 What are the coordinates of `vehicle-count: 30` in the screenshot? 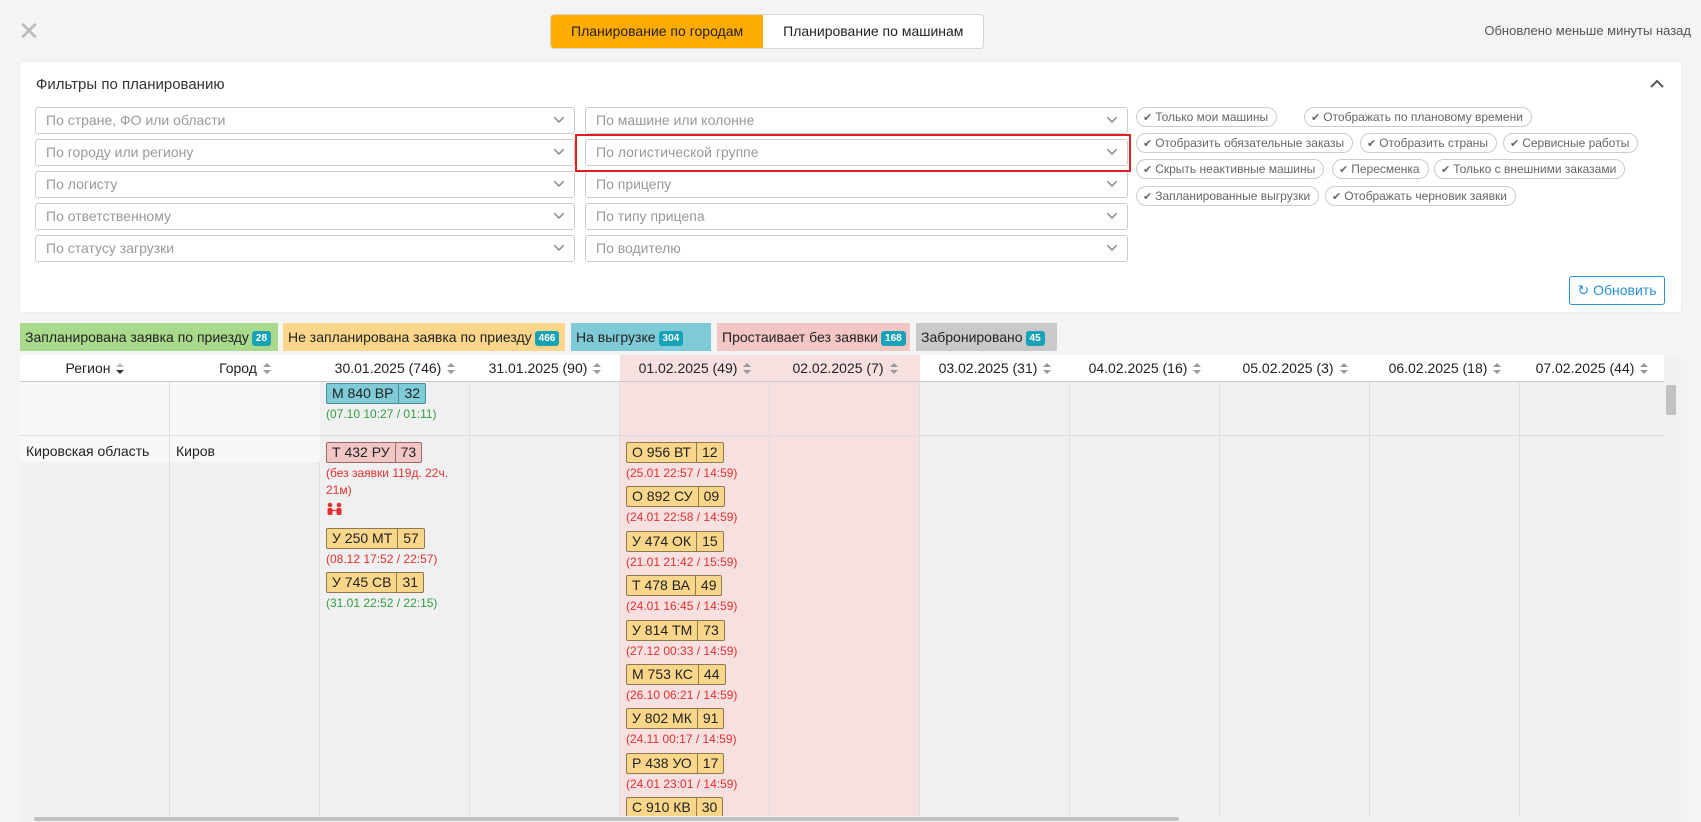 It's located at (709, 807).